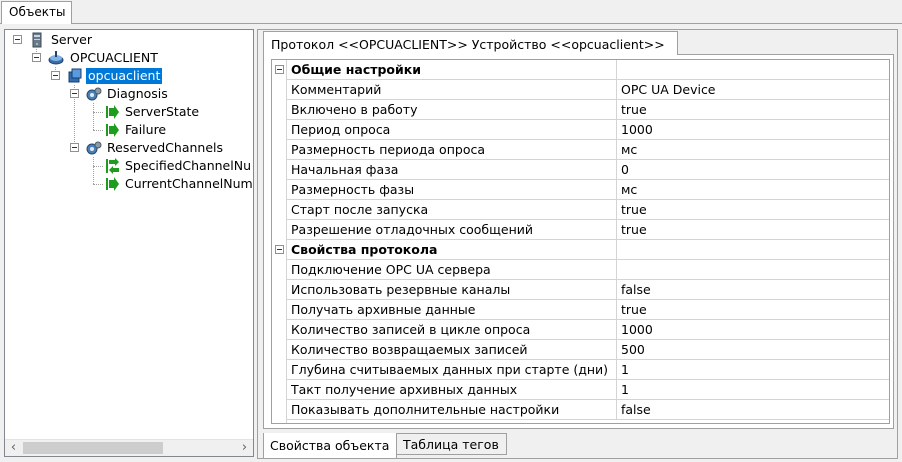 The image size is (902, 462). I want to click on tree-label-serverstate: ServerState, so click(162, 111).